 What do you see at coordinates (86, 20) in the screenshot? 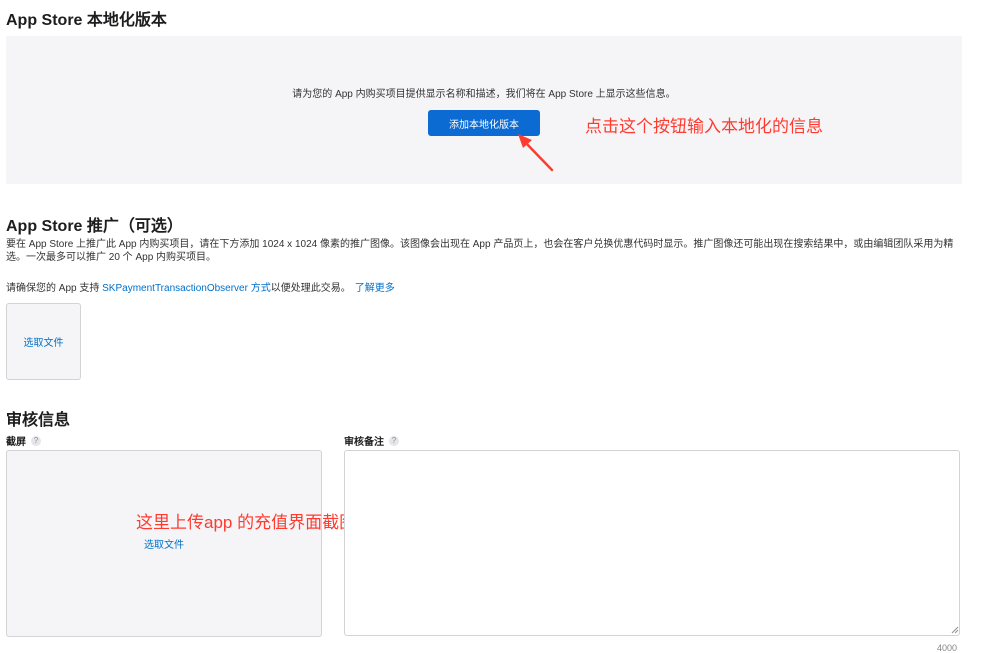
I see `localization-title: App Store 本地化版本` at bounding box center [86, 20].